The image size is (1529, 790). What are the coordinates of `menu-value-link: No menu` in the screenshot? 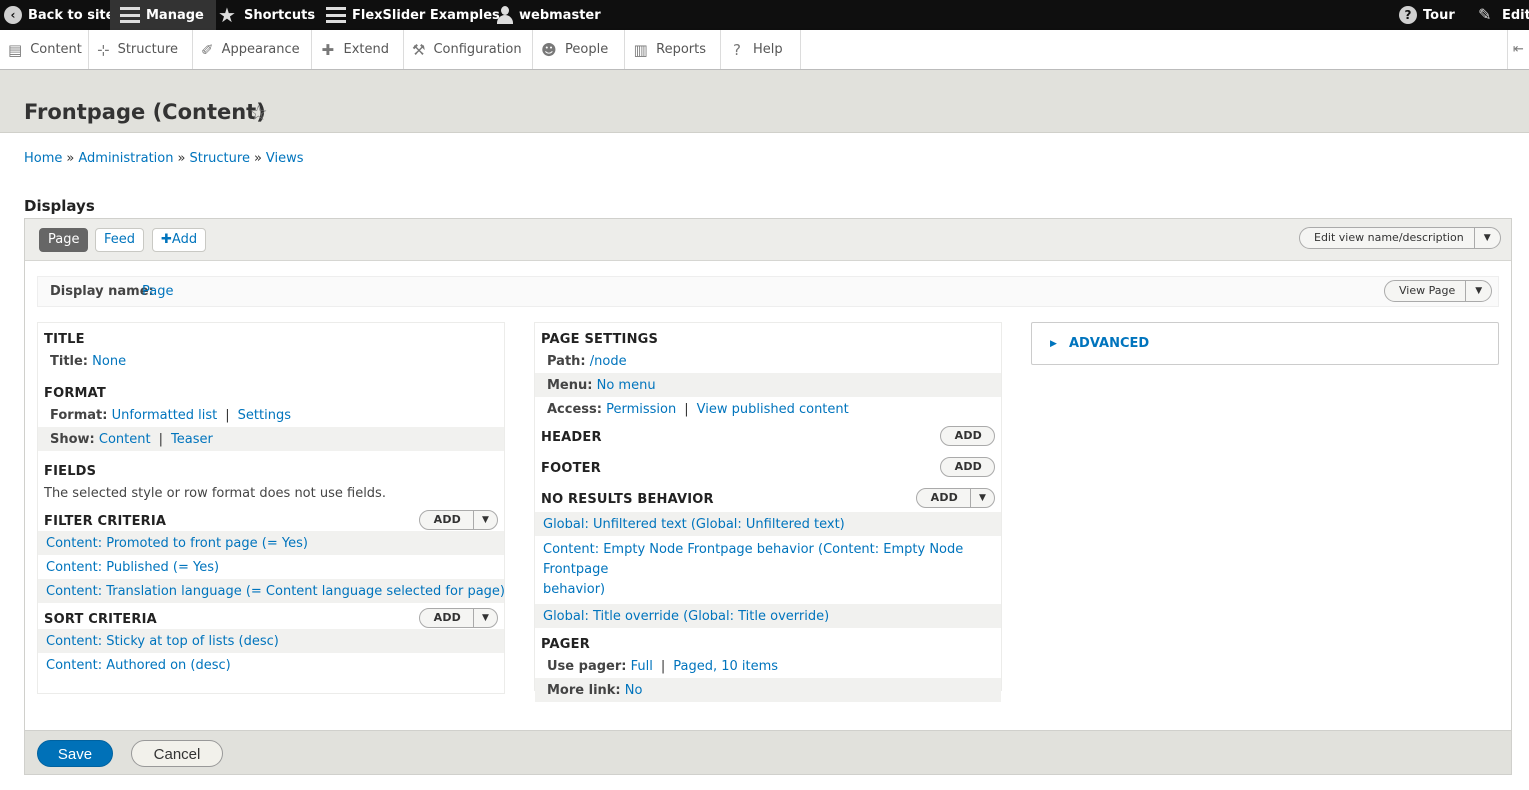 It's located at (626, 385).